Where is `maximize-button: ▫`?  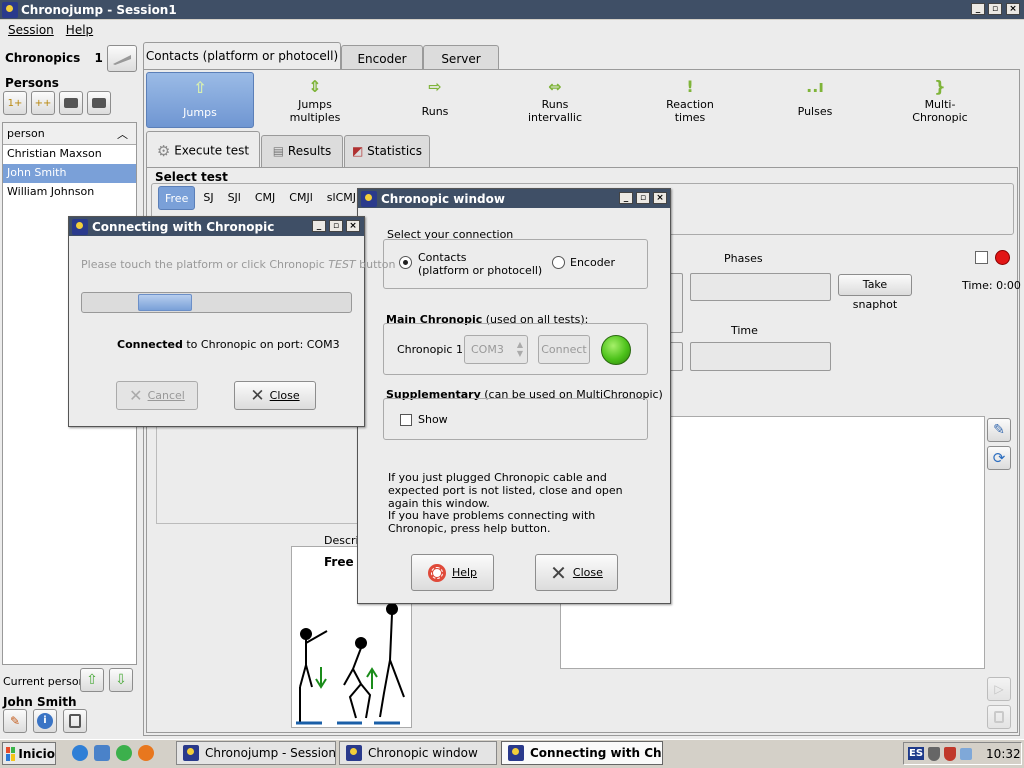 maximize-button: ▫ is located at coordinates (995, 9).